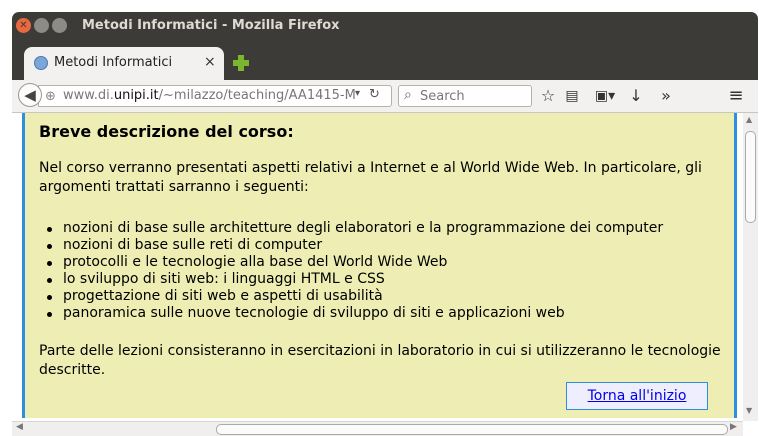 The image size is (759, 436). Describe the element at coordinates (749, 119) in the screenshot. I see `scroll-up-icon: ▲` at that location.